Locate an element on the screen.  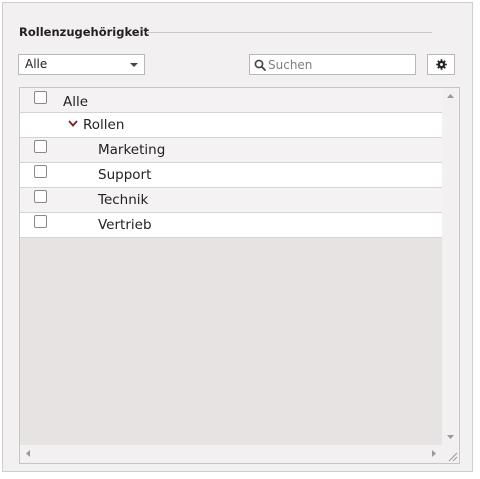
tree-item-row: Marketing is located at coordinates (231, 150).